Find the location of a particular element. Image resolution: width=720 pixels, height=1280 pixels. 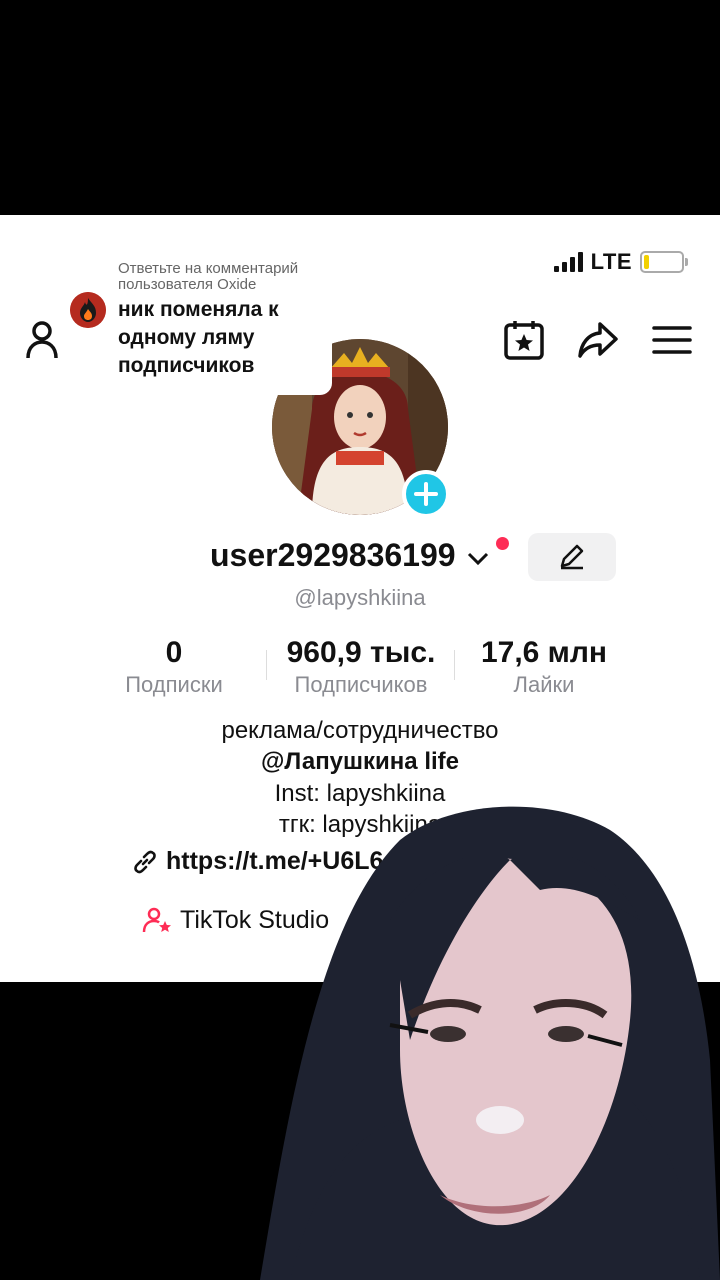

stat-label: Подписки is located at coordinates (174, 684).